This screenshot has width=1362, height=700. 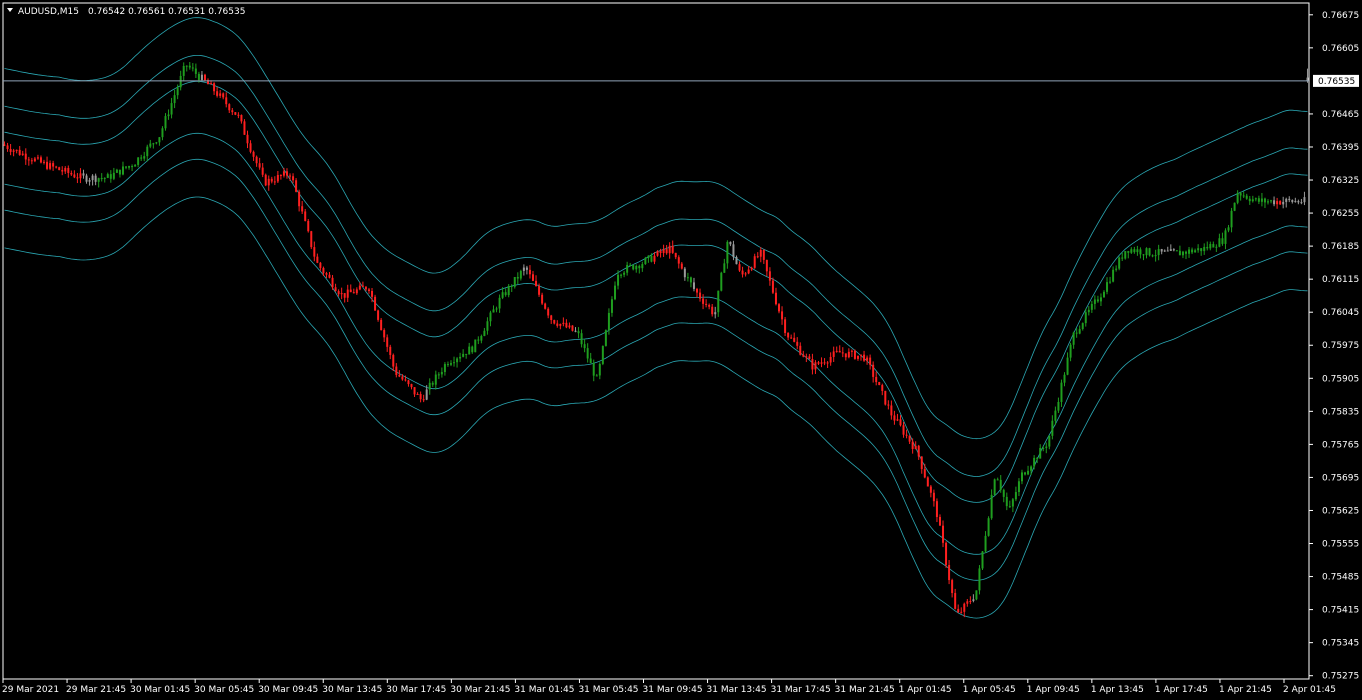 I want to click on y-tick-label: 0.76115, so click(x=1340, y=280).